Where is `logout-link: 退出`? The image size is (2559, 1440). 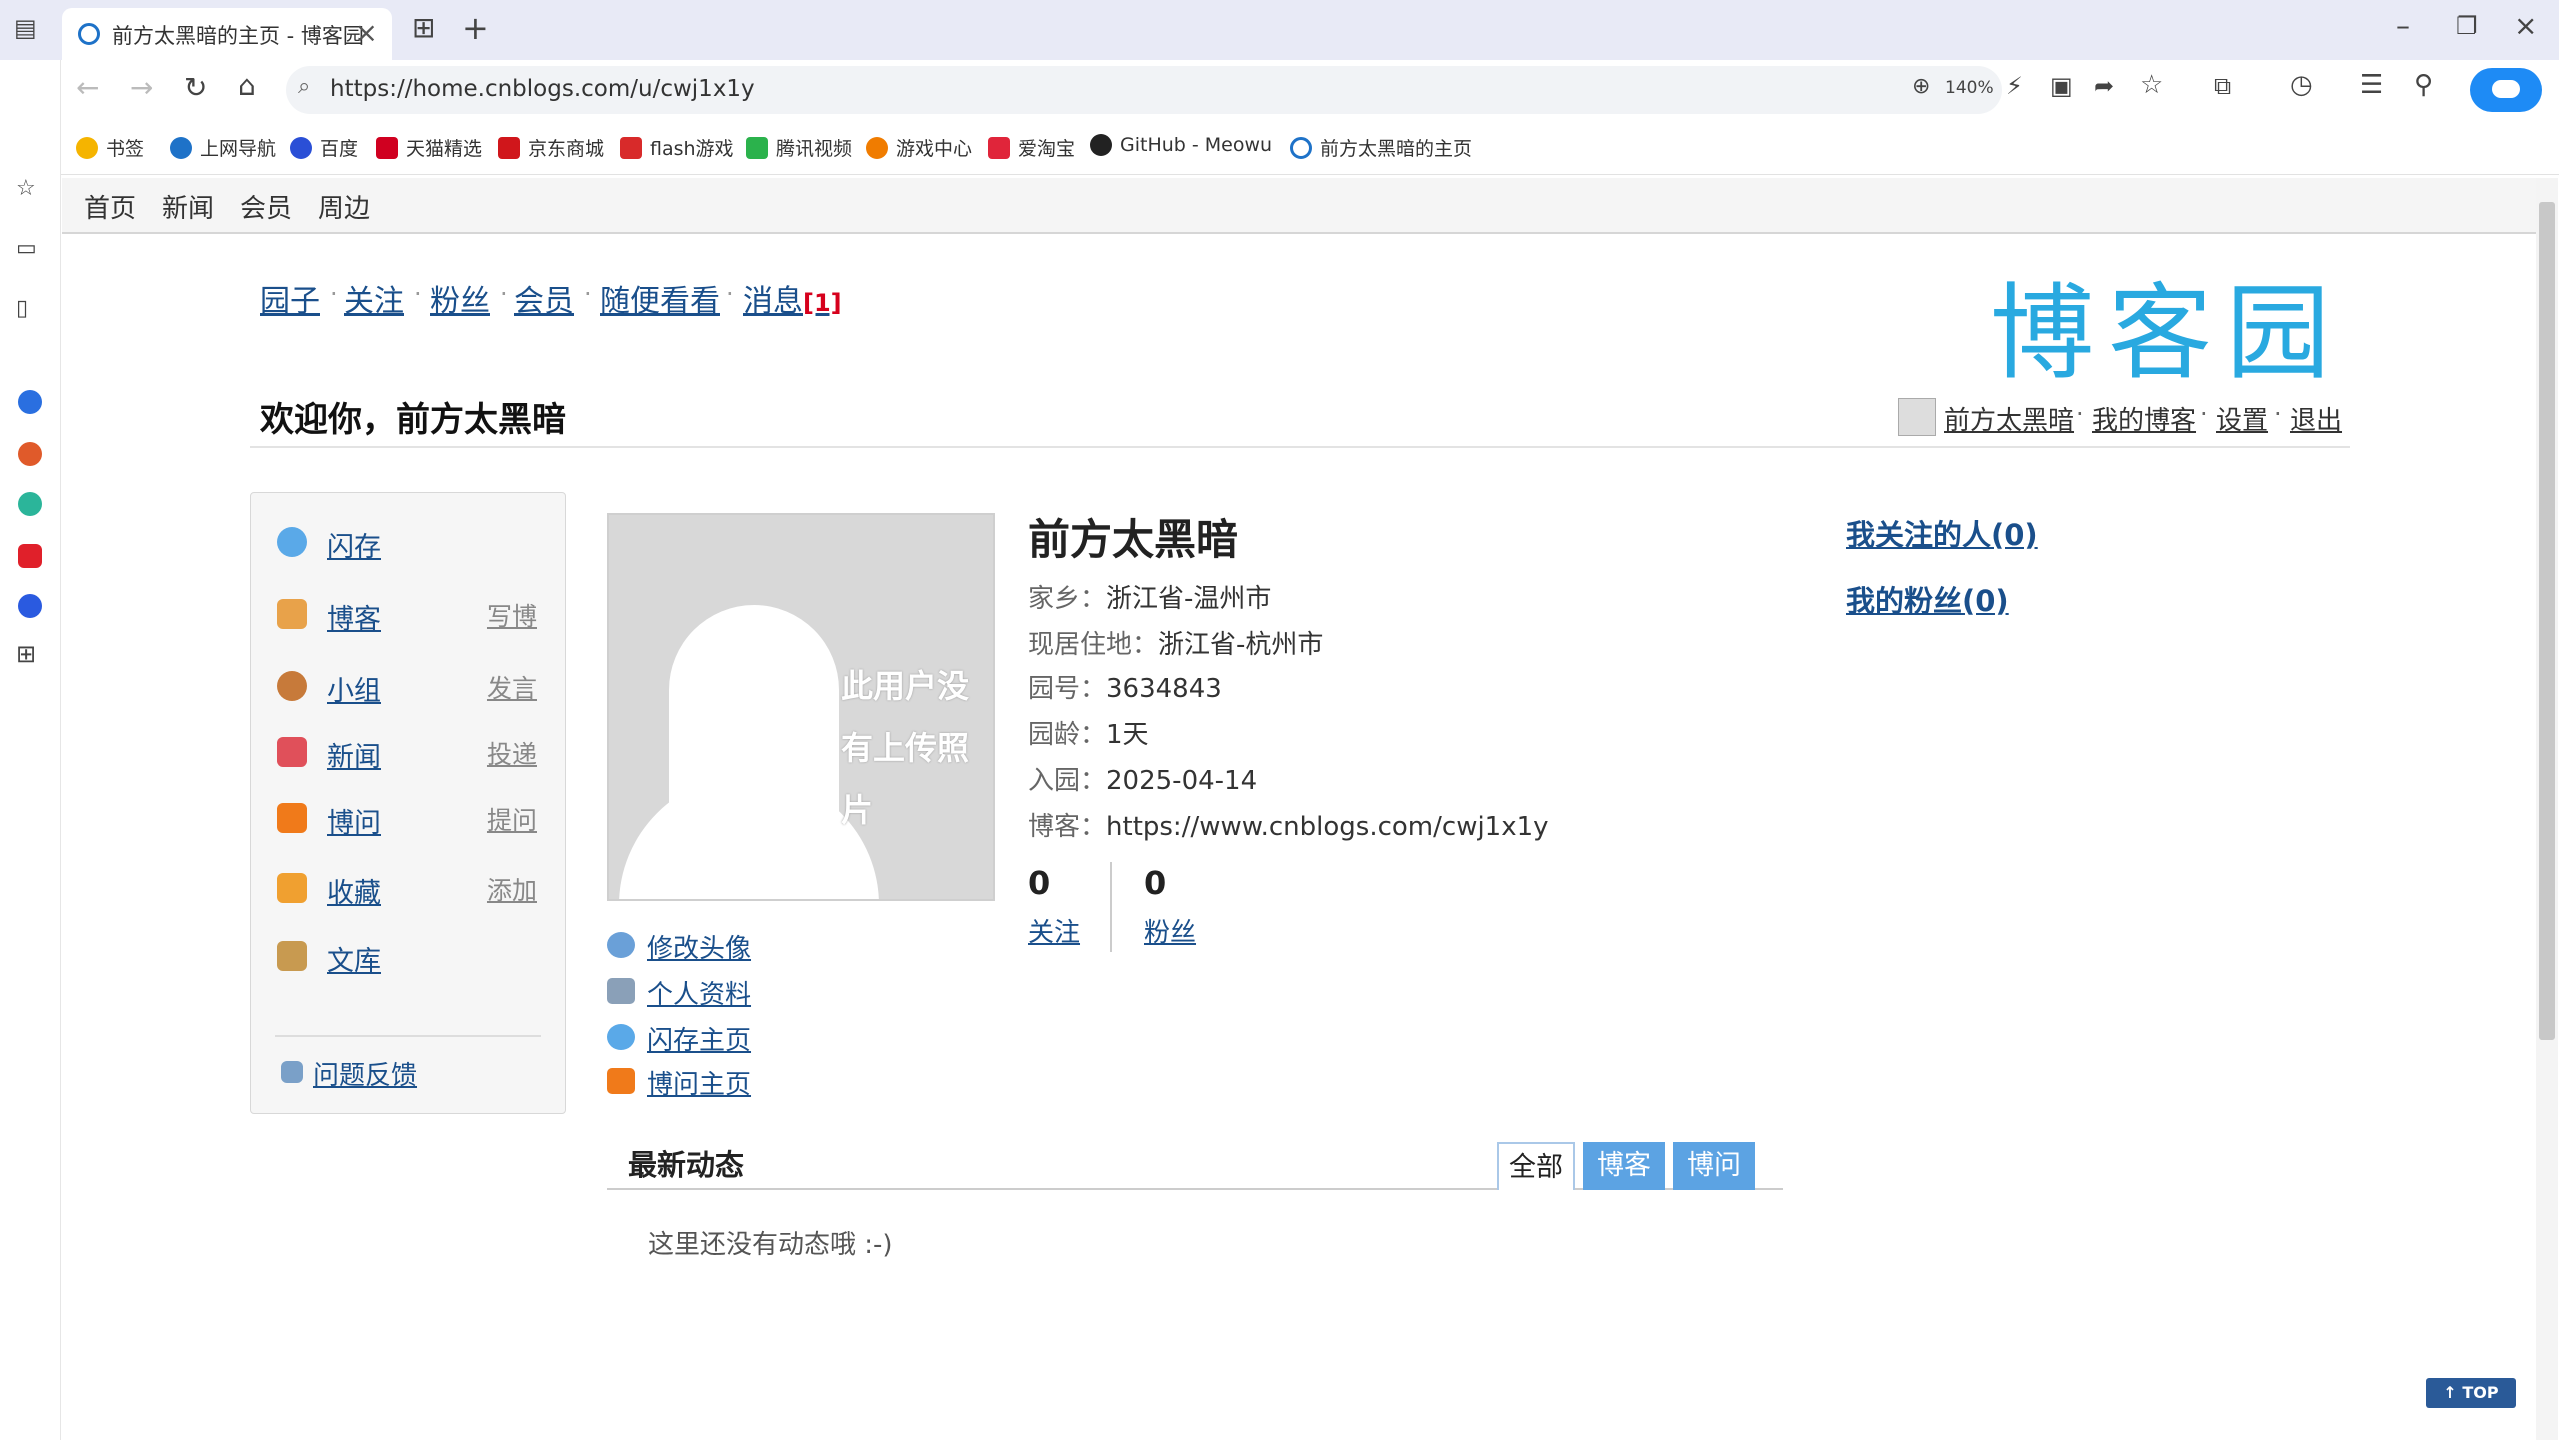 logout-link: 退出 is located at coordinates (2316, 418).